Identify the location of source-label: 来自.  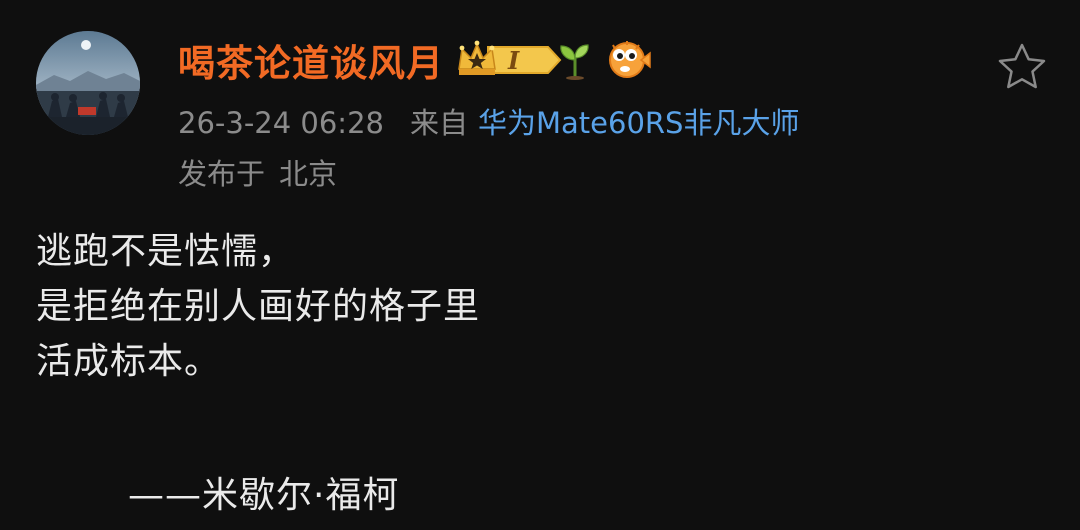
(438, 123).